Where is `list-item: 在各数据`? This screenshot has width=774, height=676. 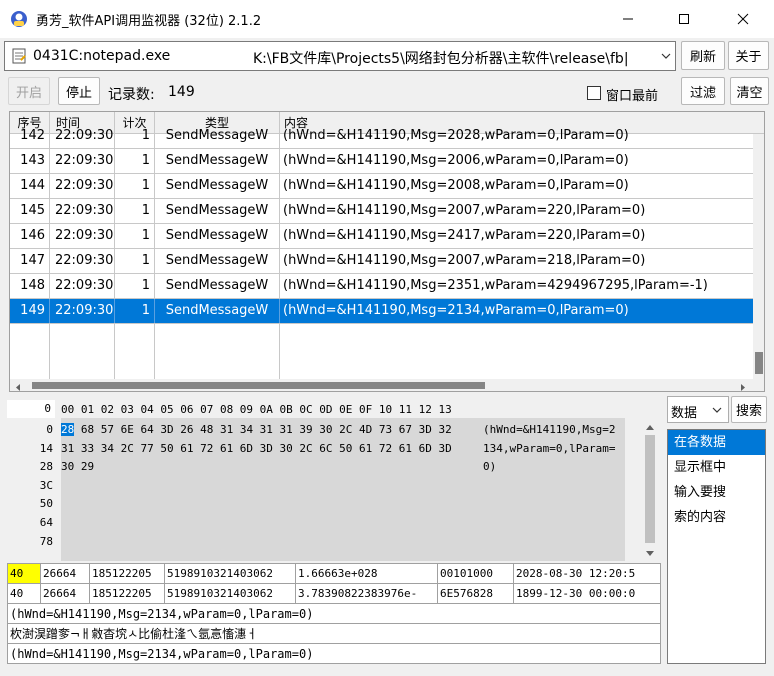
list-item: 在各数据 is located at coordinates (716, 442).